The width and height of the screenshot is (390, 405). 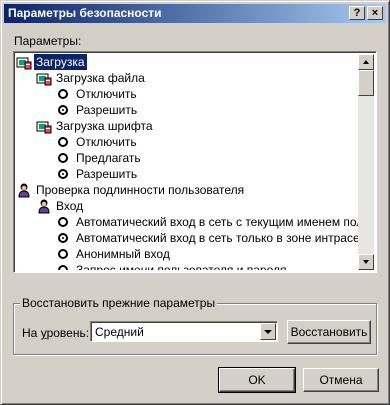 I want to click on title-bar: Параметры безопасности ? ×, so click(x=195, y=13).